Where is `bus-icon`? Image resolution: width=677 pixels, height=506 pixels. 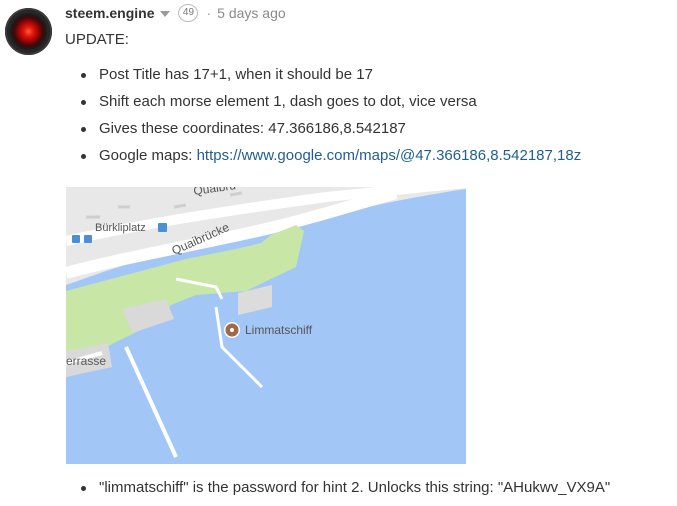
bus-icon is located at coordinates (88, 239).